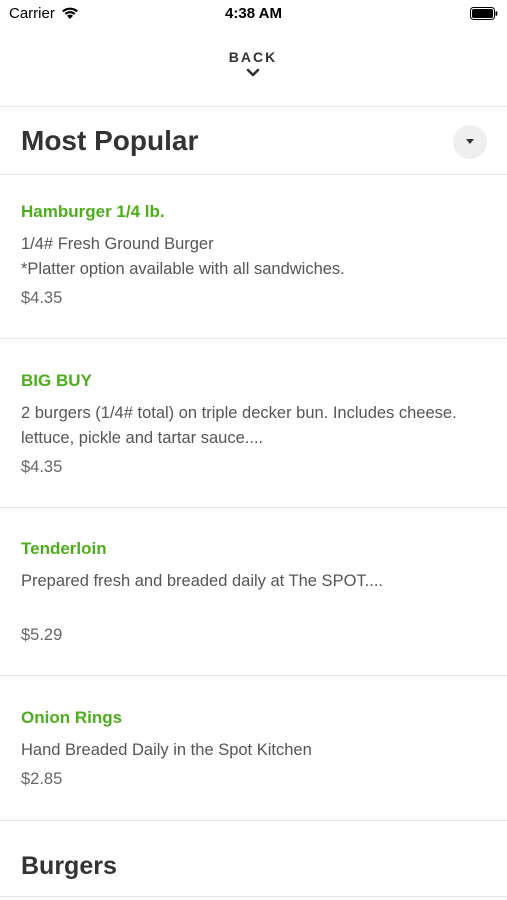 The width and height of the screenshot is (507, 900). I want to click on chevron-down-icon, so click(253, 72).